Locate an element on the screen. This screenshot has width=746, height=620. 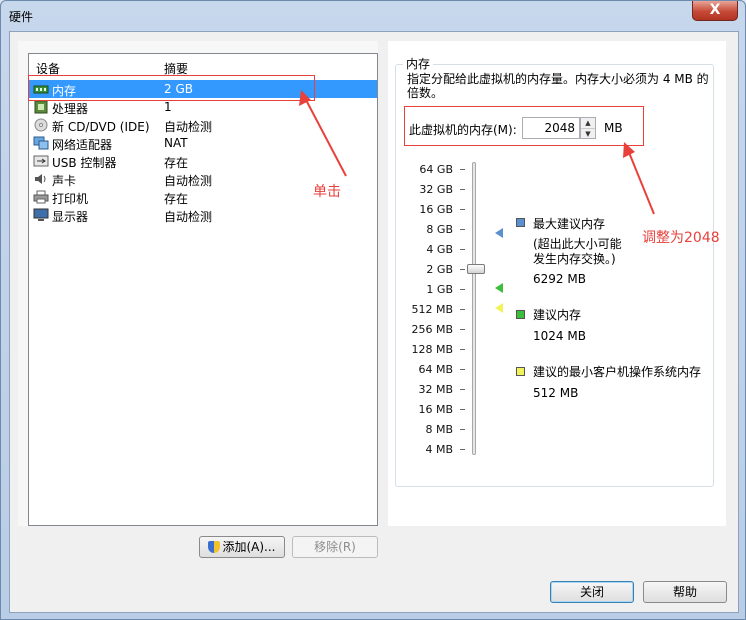
adjust-annotation: 调整为2048 is located at coordinates (681, 238).